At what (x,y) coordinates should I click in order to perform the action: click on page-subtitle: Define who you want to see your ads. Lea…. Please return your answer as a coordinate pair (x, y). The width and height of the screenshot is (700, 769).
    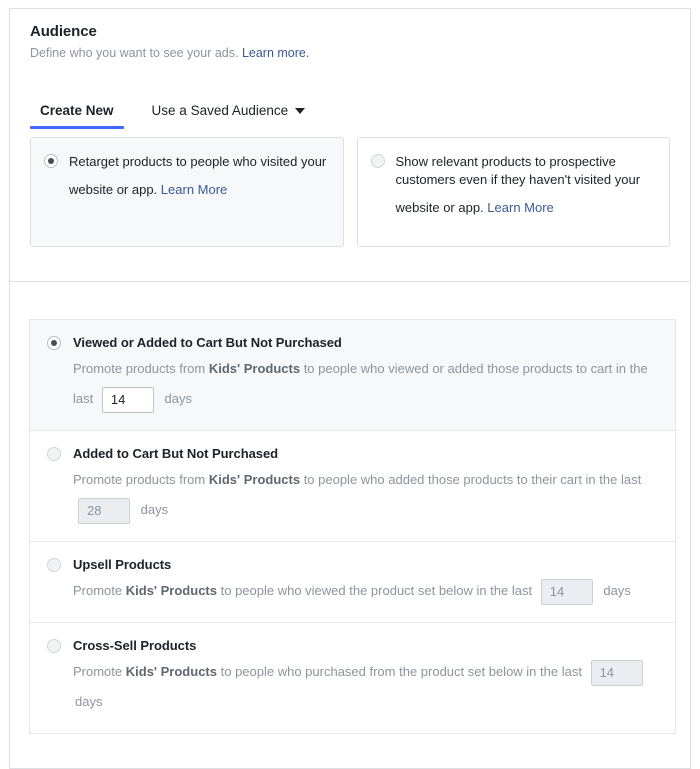
    Looking at the image, I should click on (350, 53).